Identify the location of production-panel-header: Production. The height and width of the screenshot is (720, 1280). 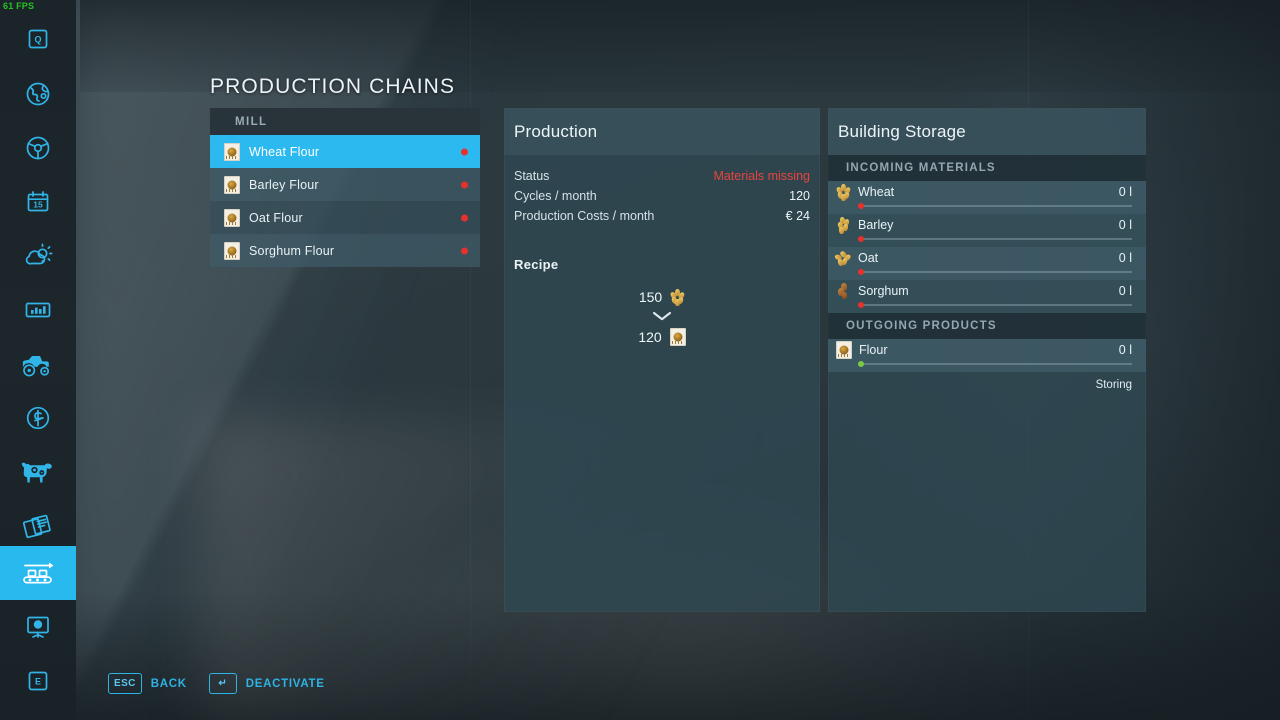
(662, 131).